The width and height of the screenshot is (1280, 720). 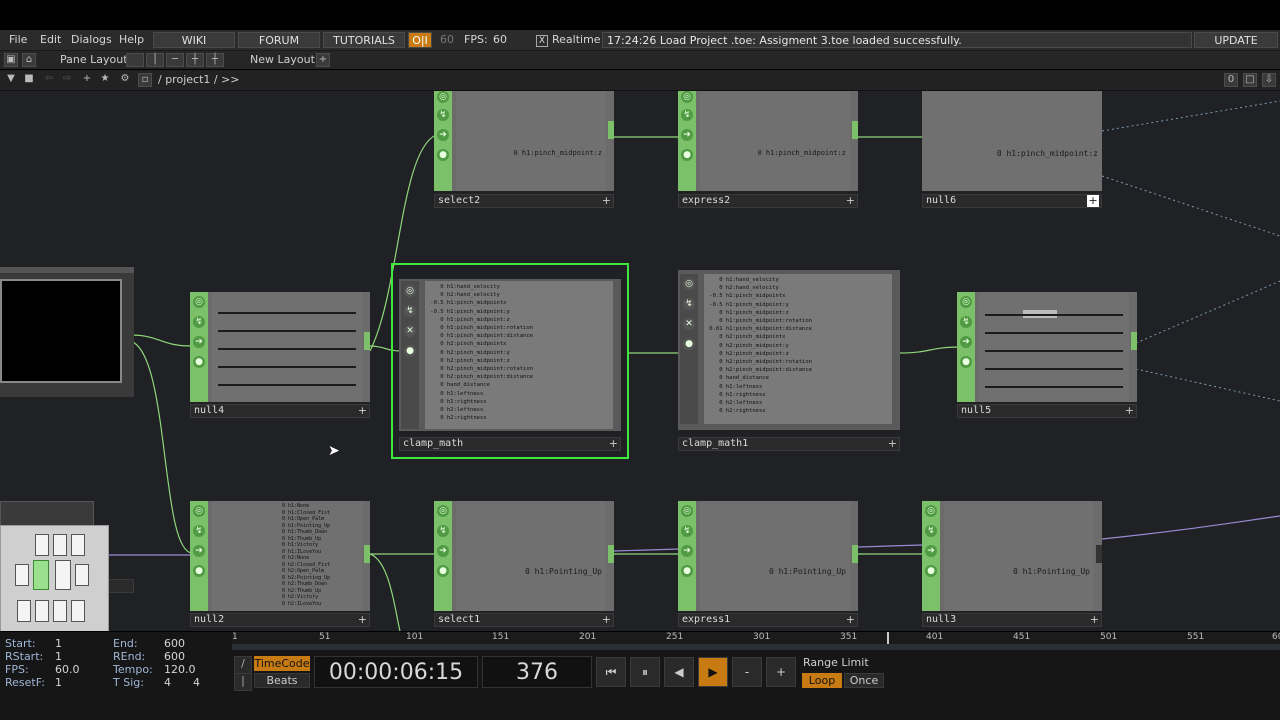 What do you see at coordinates (756, 647) in the screenshot?
I see `timeline-track` at bounding box center [756, 647].